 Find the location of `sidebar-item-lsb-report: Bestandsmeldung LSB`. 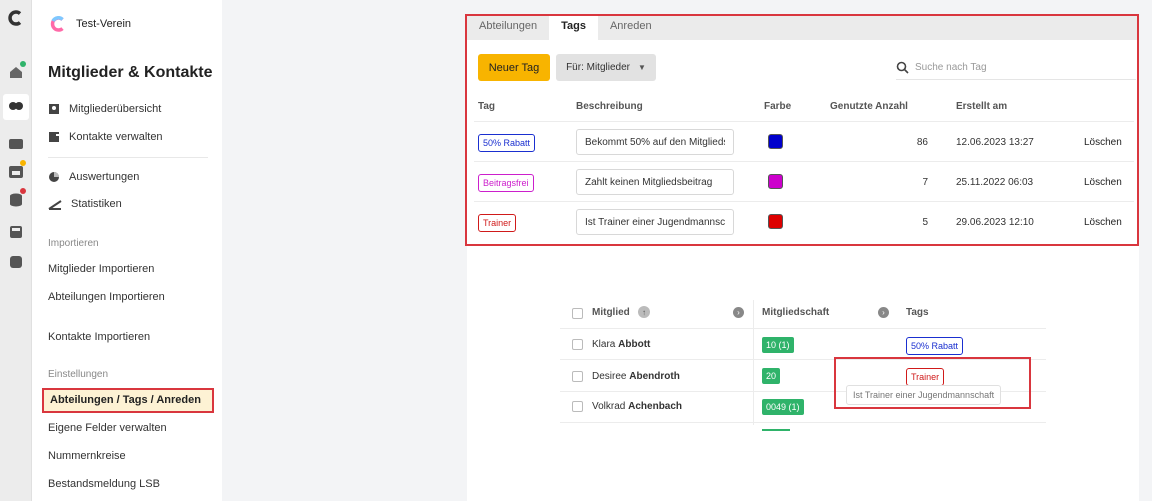

sidebar-item-lsb-report: Bestandsmeldung LSB is located at coordinates (104, 484).